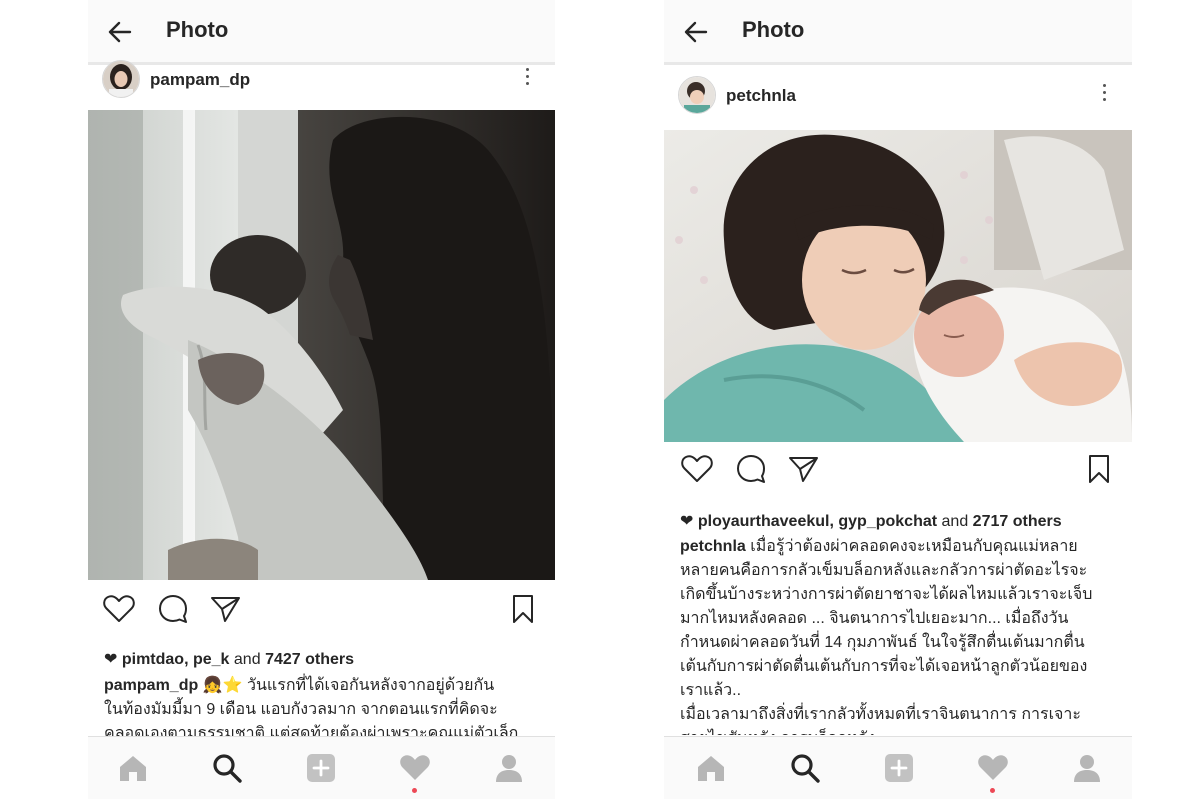  Describe the element at coordinates (711, 690) in the screenshot. I see `caption-line: เราแล้ว..` at that location.